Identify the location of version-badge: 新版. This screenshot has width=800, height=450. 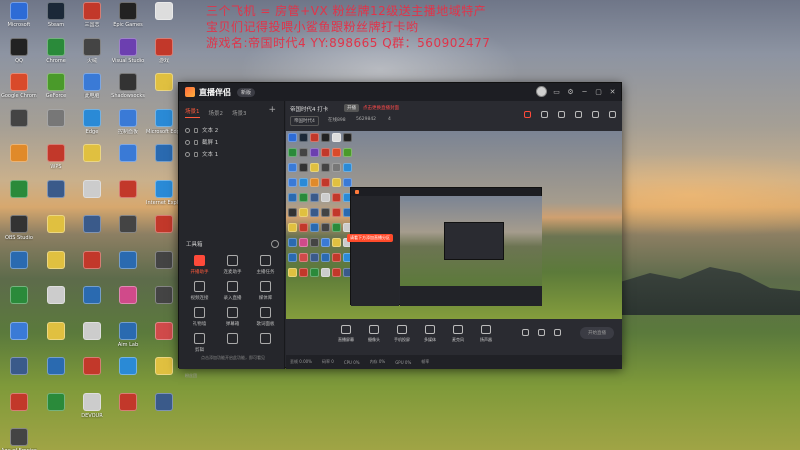
(246, 92).